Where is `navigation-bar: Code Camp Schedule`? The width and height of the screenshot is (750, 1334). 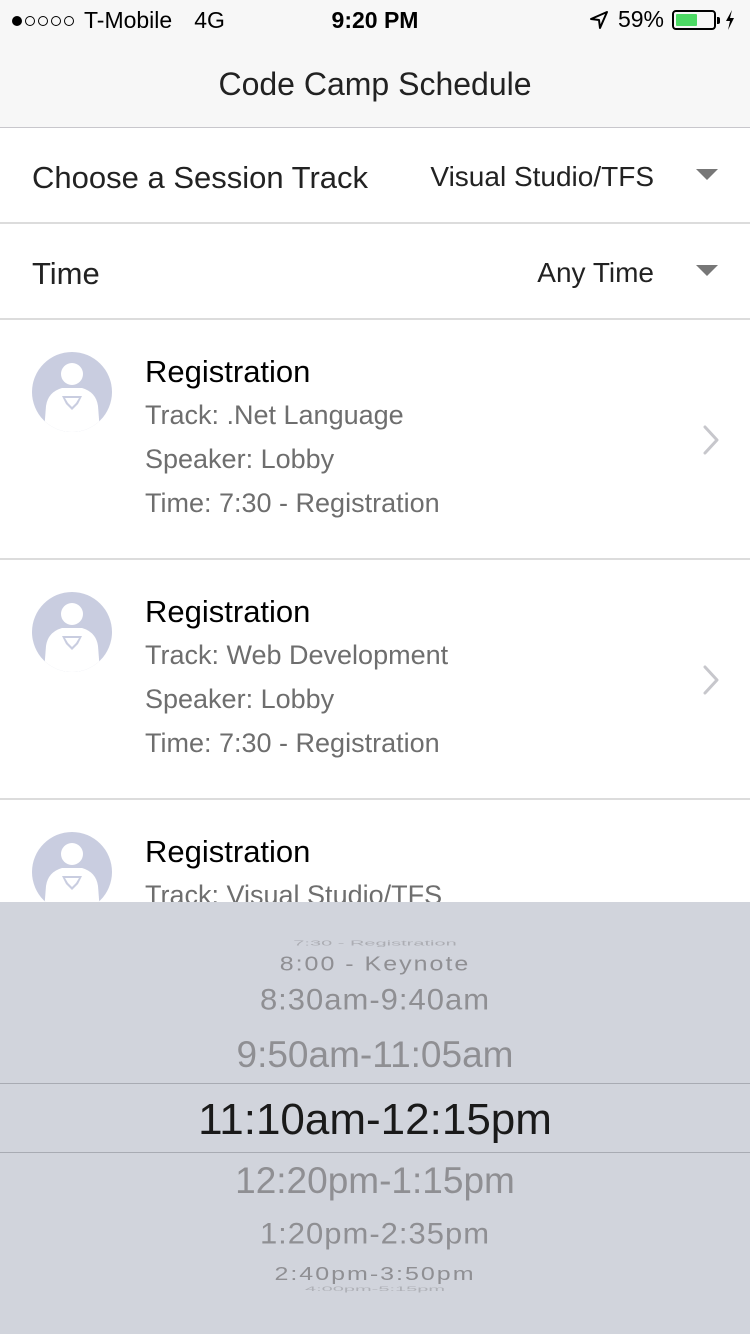 navigation-bar: Code Camp Schedule is located at coordinates (375, 84).